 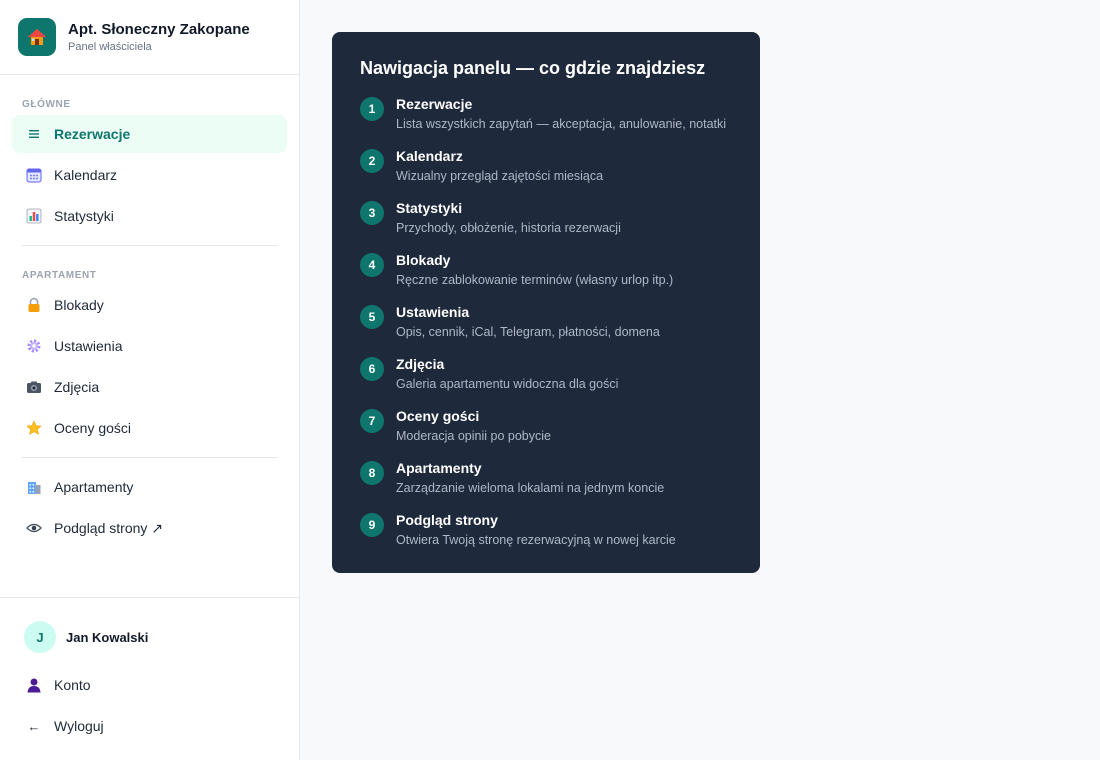 I want to click on step-description: Wizualny przegląd zajętości miesiąca, so click(x=500, y=176).